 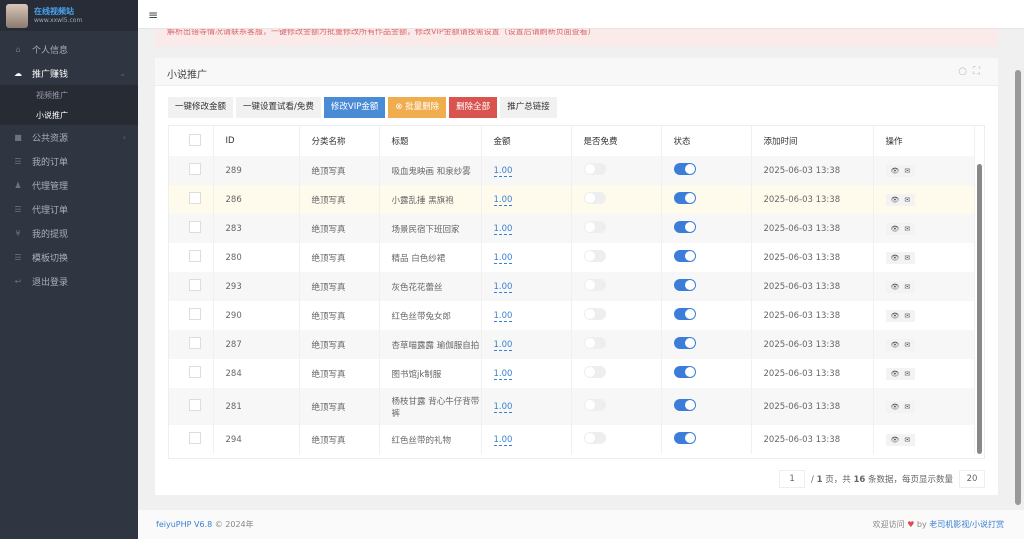 What do you see at coordinates (706, 141) in the screenshot?
I see `column-header: 状态` at bounding box center [706, 141].